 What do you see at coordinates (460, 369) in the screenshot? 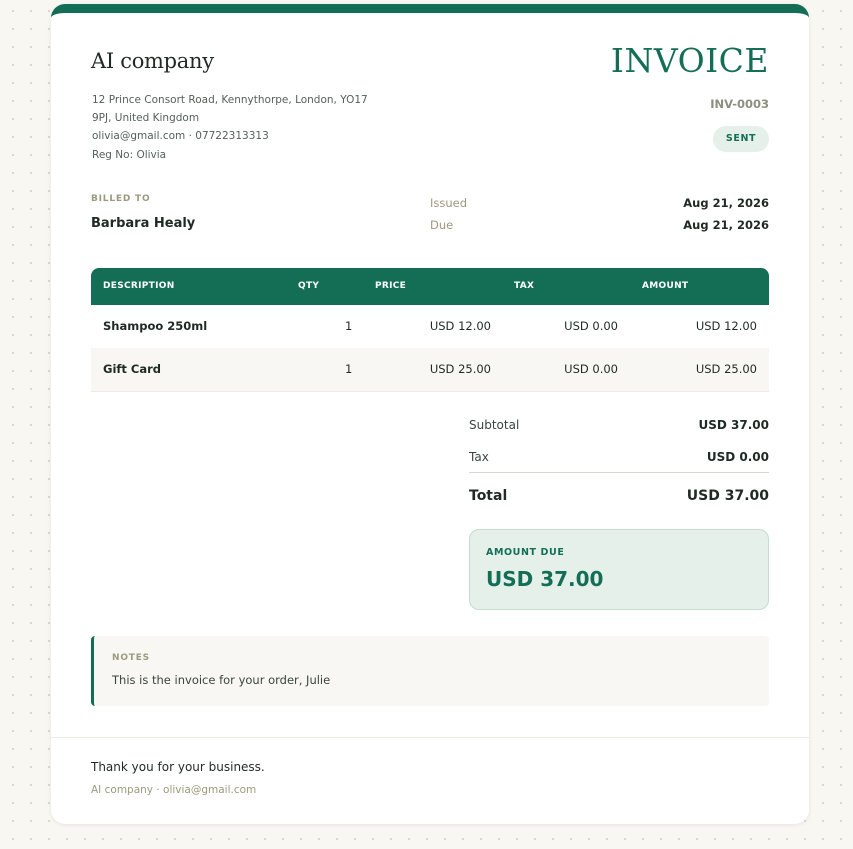
I see `item-price: USD 25.00` at bounding box center [460, 369].